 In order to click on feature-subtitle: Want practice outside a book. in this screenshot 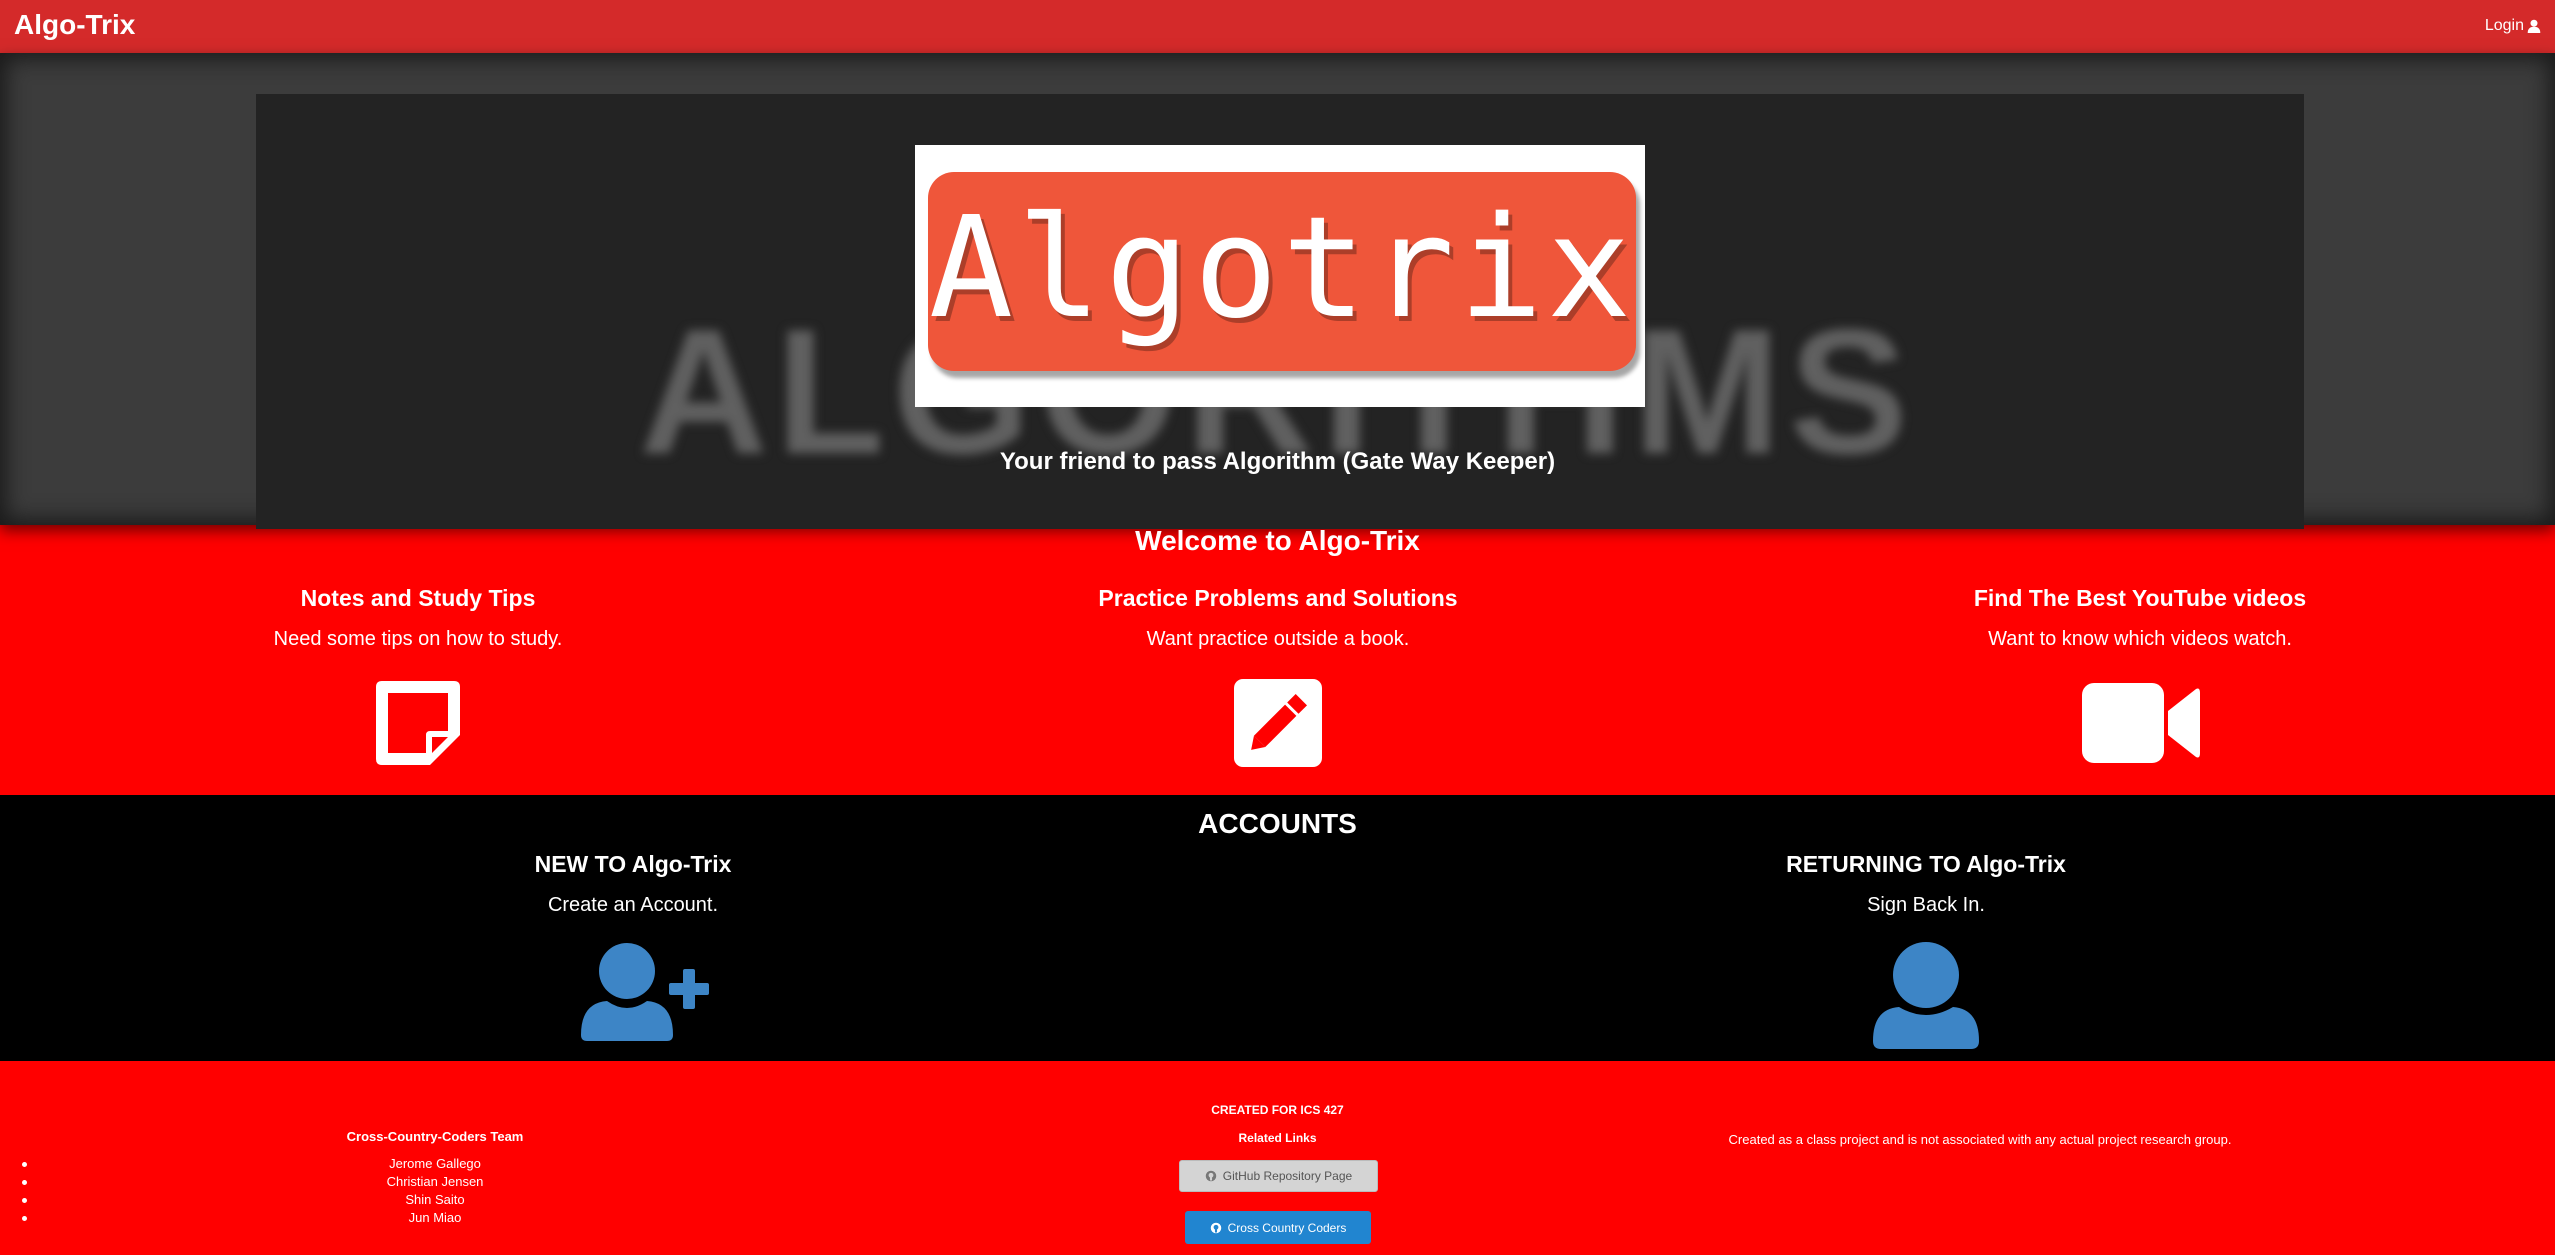, I will do `click(1278, 639)`.